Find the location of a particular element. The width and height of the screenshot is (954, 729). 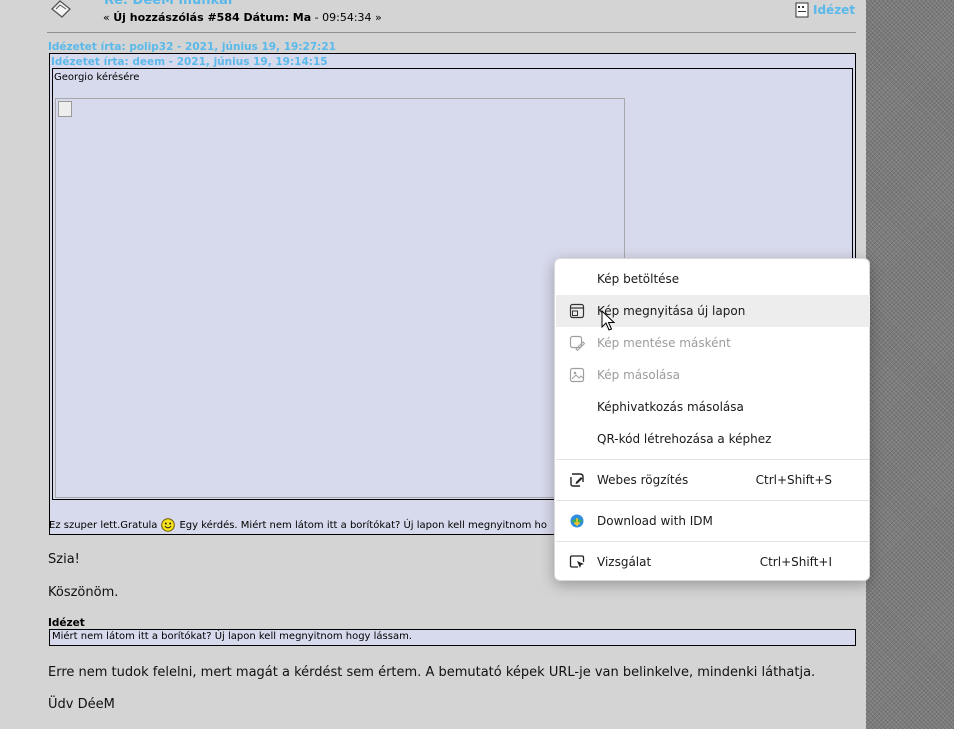

post-title-link: Re: DeeM munkái is located at coordinates (168, 4).